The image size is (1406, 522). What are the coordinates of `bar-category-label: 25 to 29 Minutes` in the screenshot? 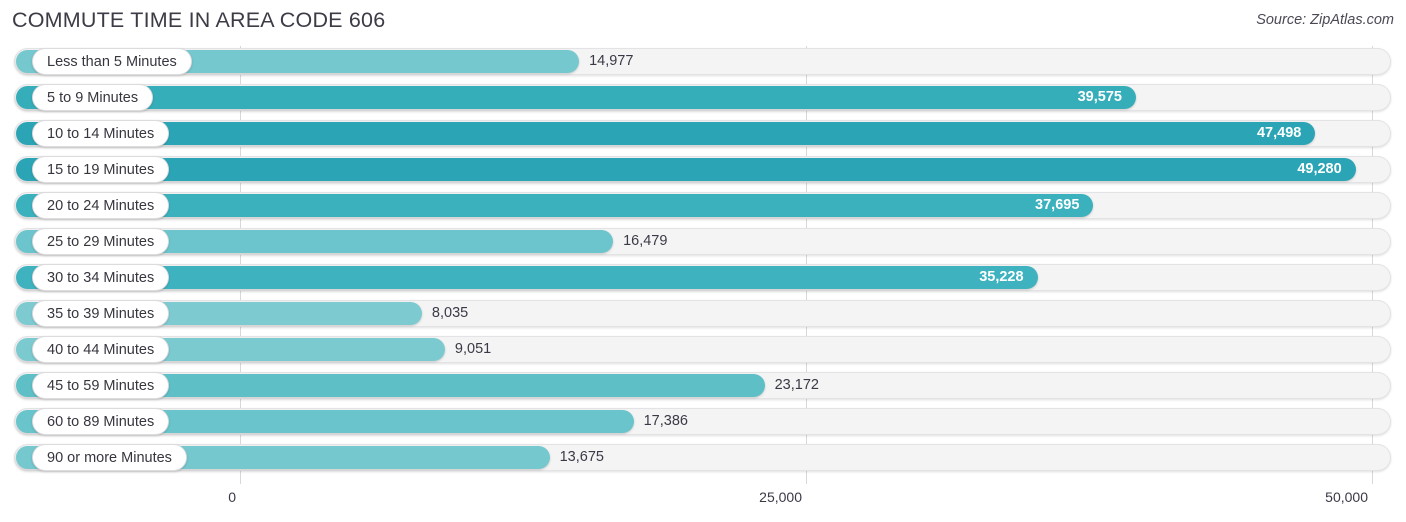 It's located at (101, 241).